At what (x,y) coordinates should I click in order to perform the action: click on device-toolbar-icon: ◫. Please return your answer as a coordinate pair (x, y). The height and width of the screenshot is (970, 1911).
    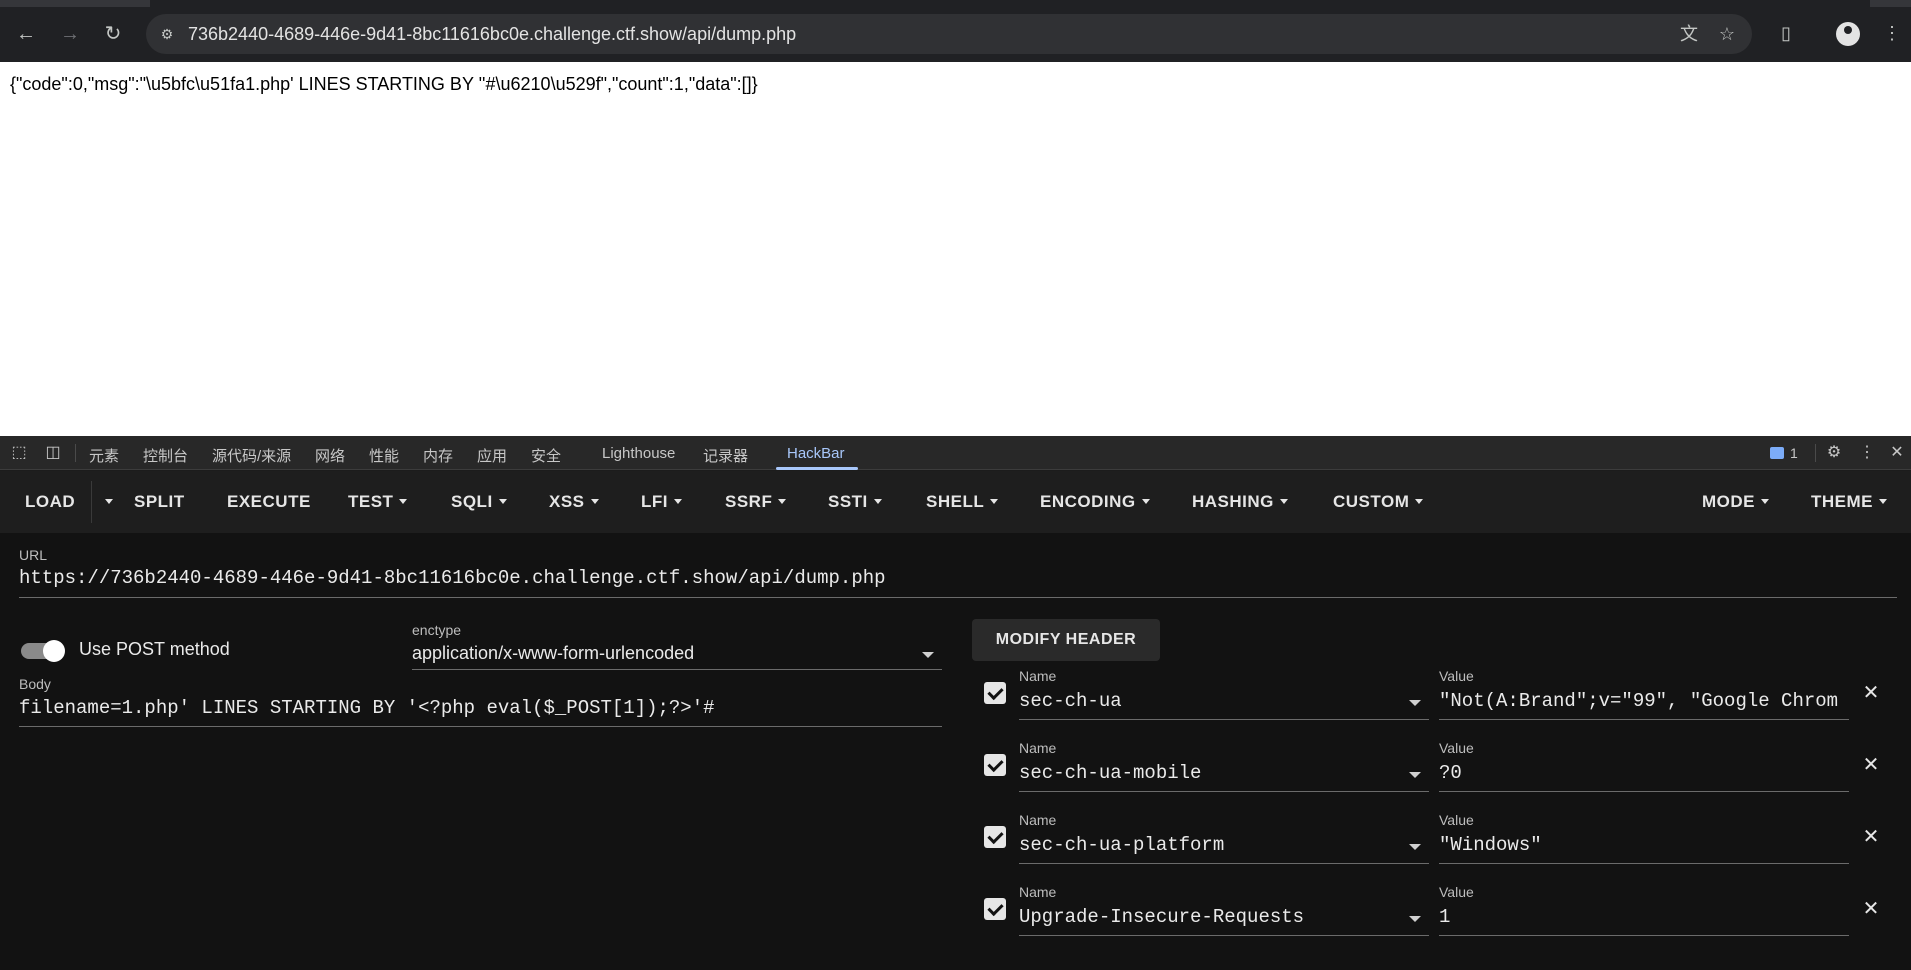
    Looking at the image, I should click on (53, 453).